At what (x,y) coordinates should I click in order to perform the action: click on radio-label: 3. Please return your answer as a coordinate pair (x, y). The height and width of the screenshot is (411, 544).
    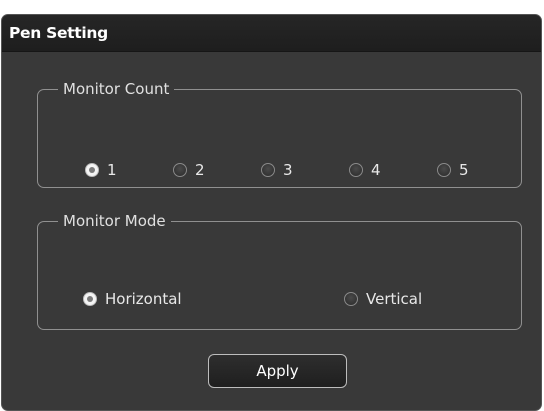
    Looking at the image, I should click on (288, 170).